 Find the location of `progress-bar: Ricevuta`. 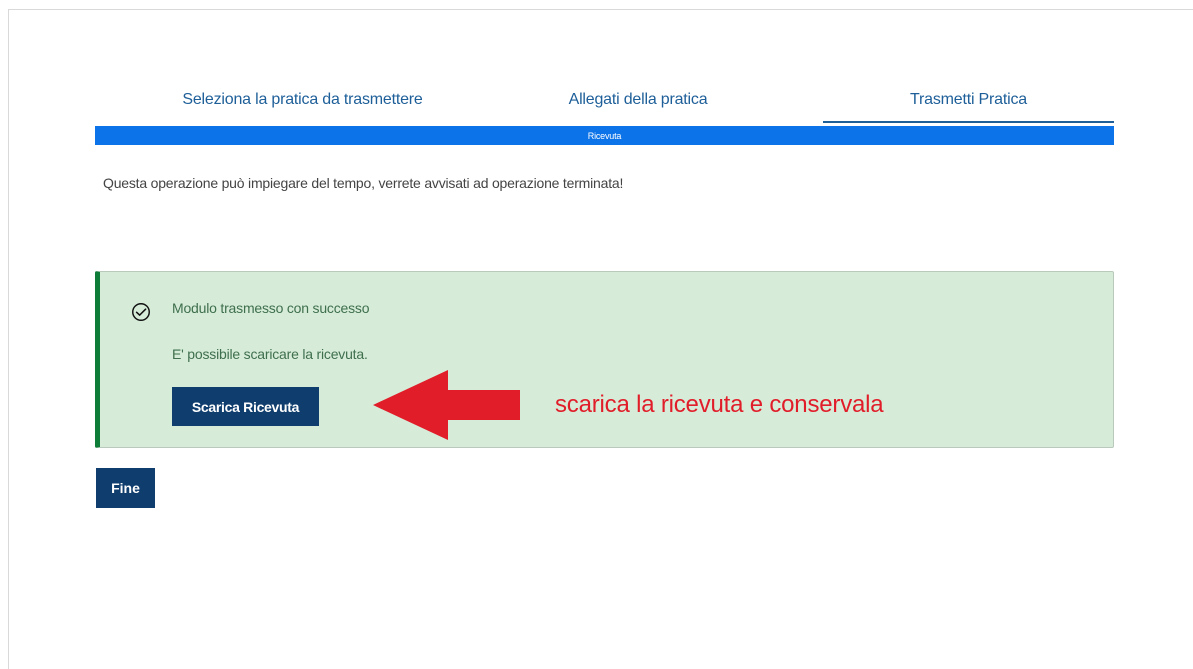

progress-bar: Ricevuta is located at coordinates (604, 135).